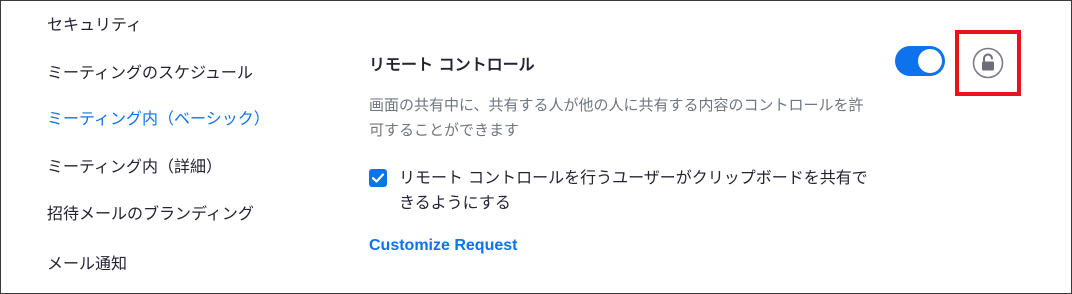 This screenshot has height=294, width=1072. I want to click on checkmark-icon, so click(378, 178).